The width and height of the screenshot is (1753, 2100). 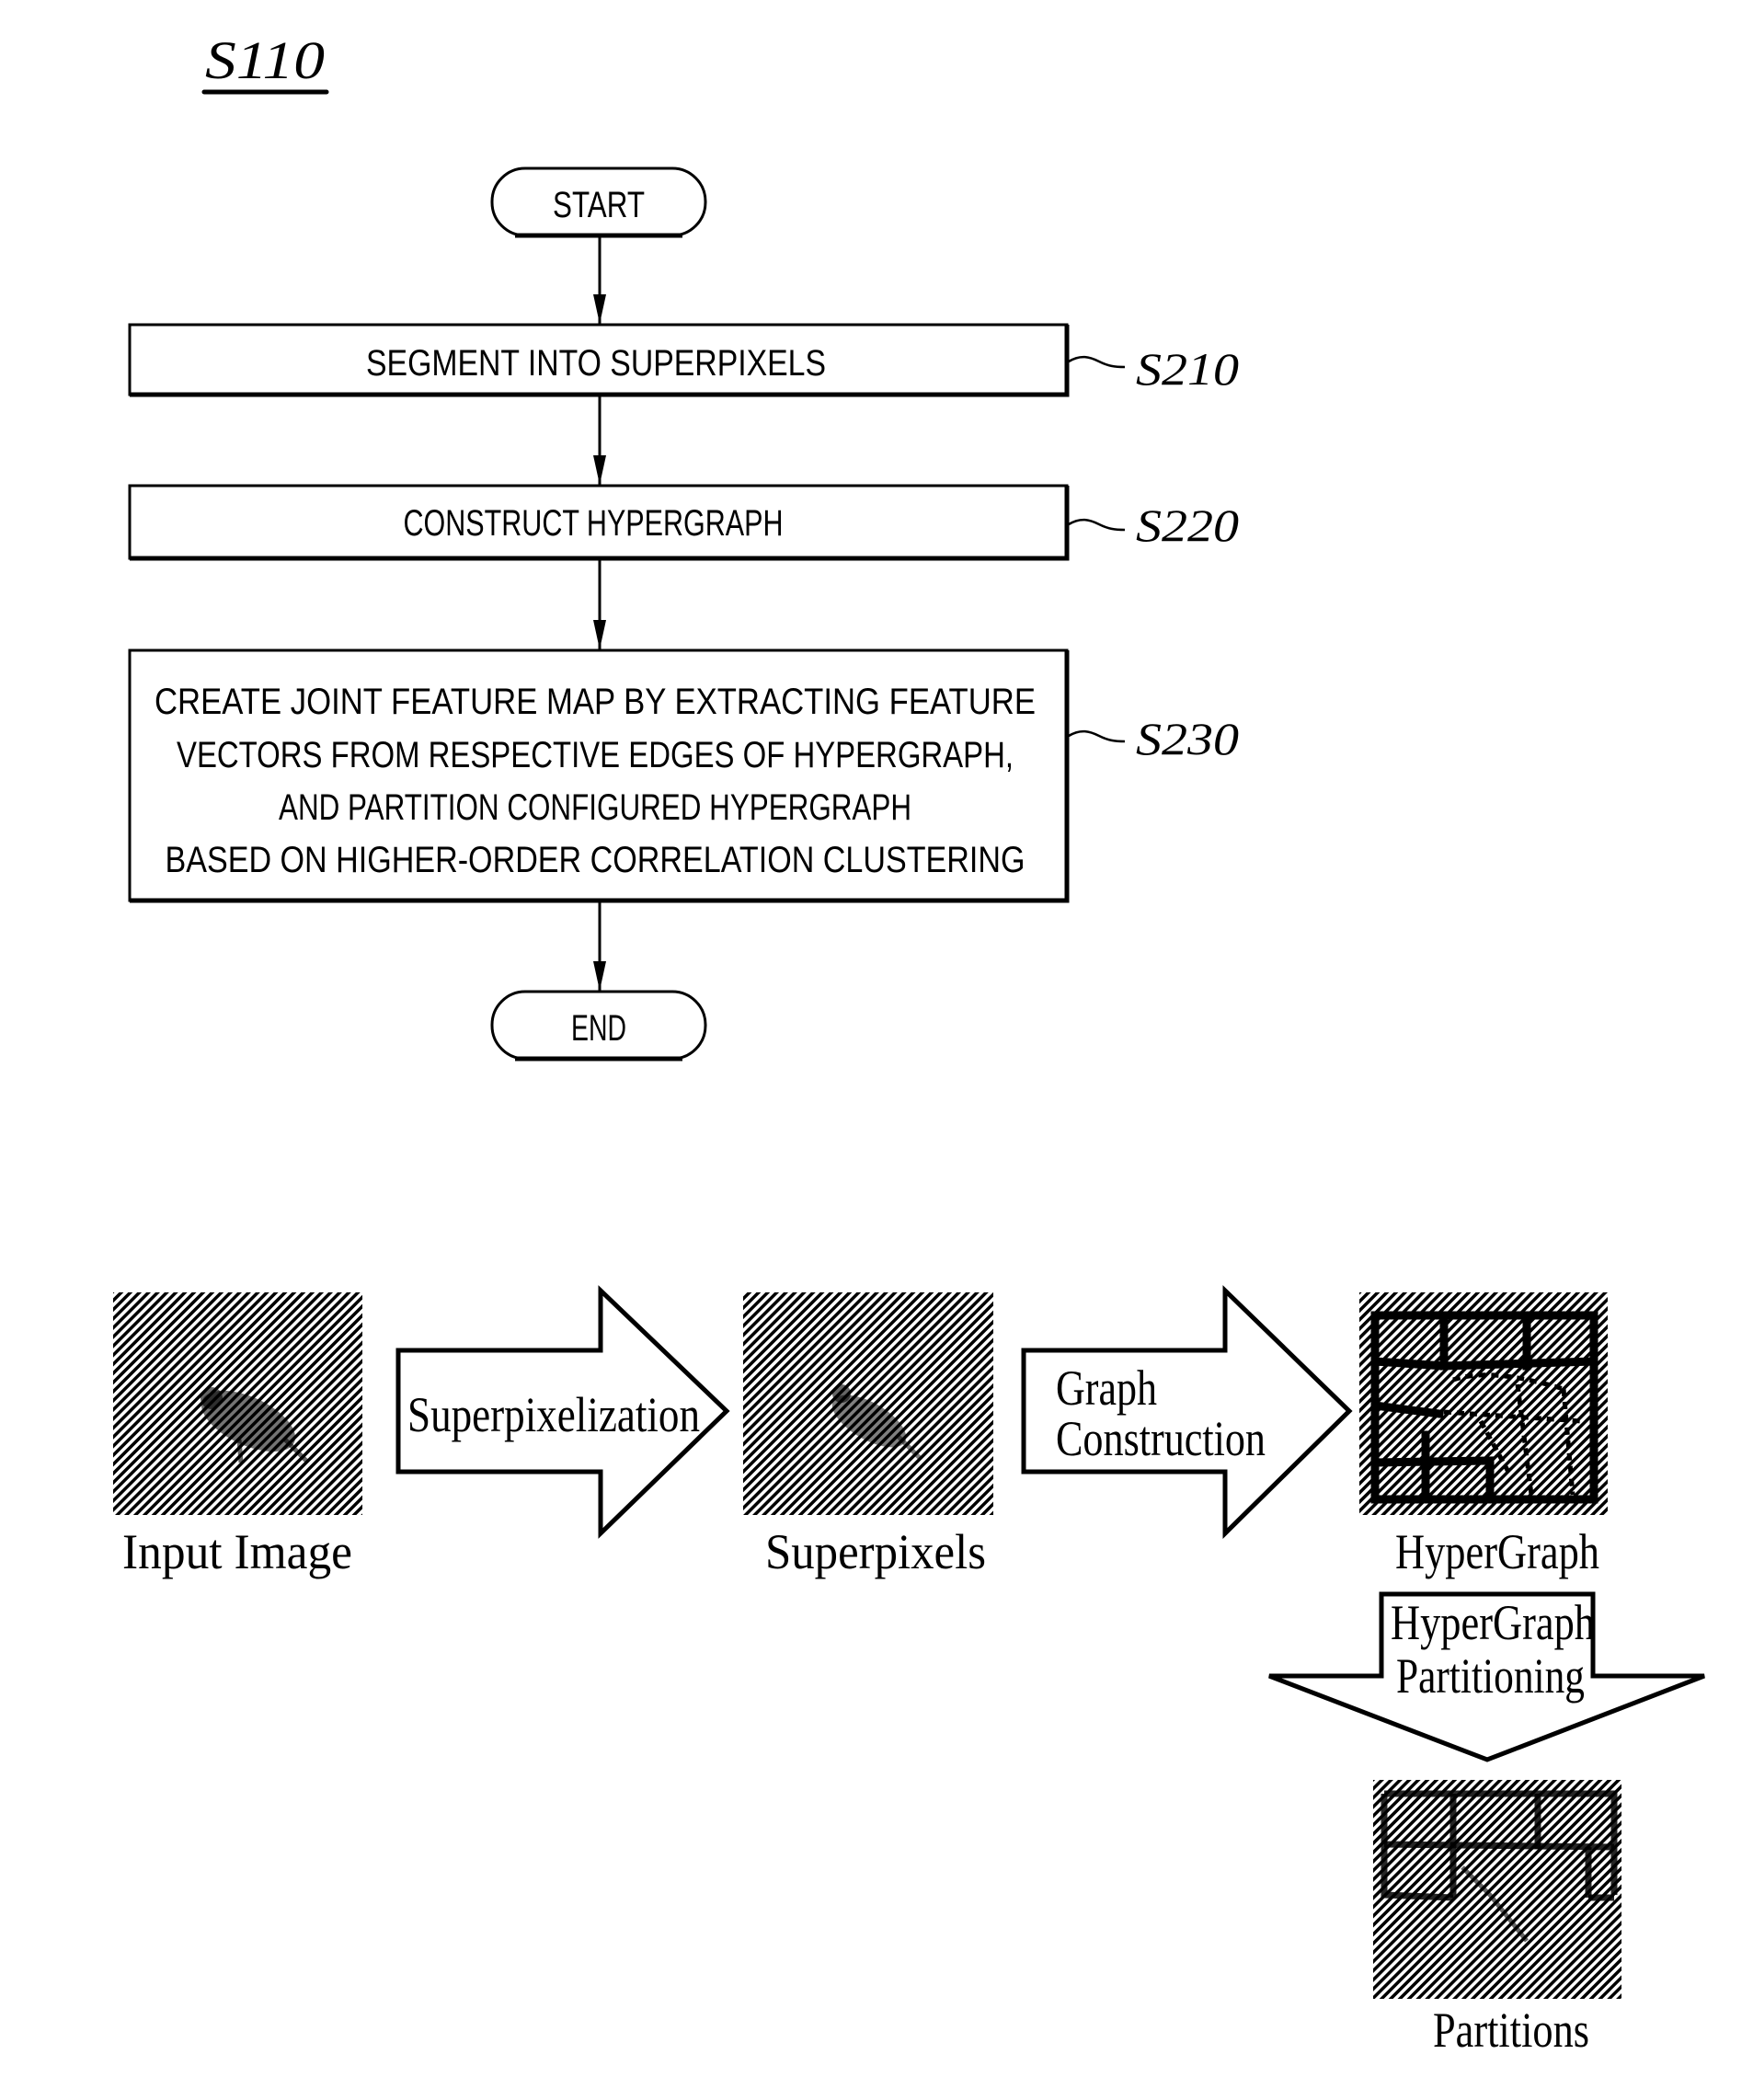 I want to click on start-label: START, so click(x=599, y=205).